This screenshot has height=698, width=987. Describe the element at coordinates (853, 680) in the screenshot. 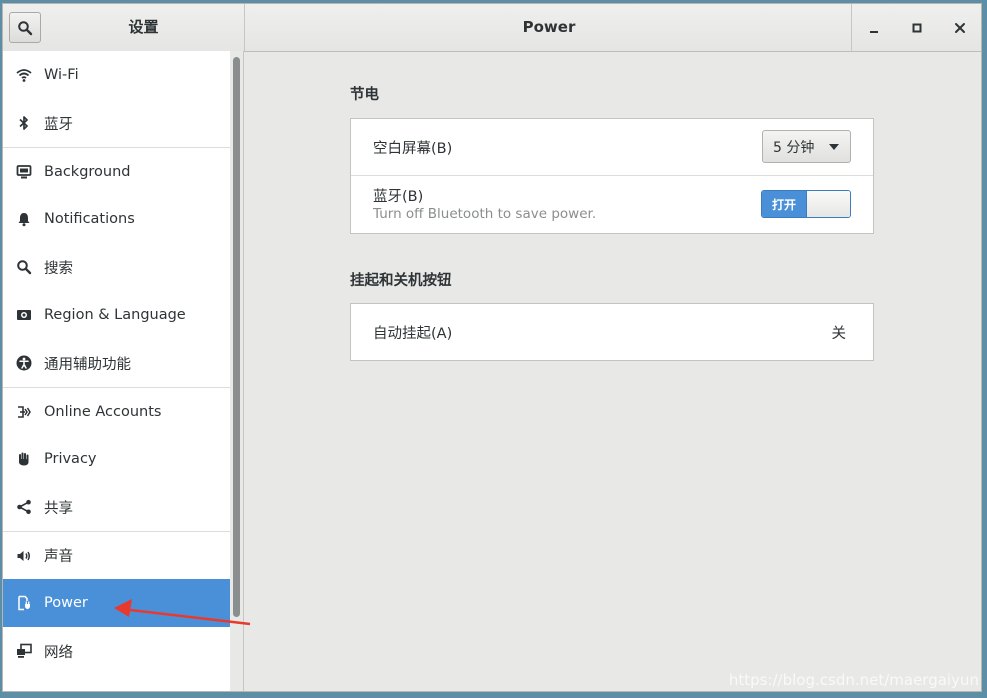

I see `watermark: https://blog.csdn.net/maergaiyun` at that location.